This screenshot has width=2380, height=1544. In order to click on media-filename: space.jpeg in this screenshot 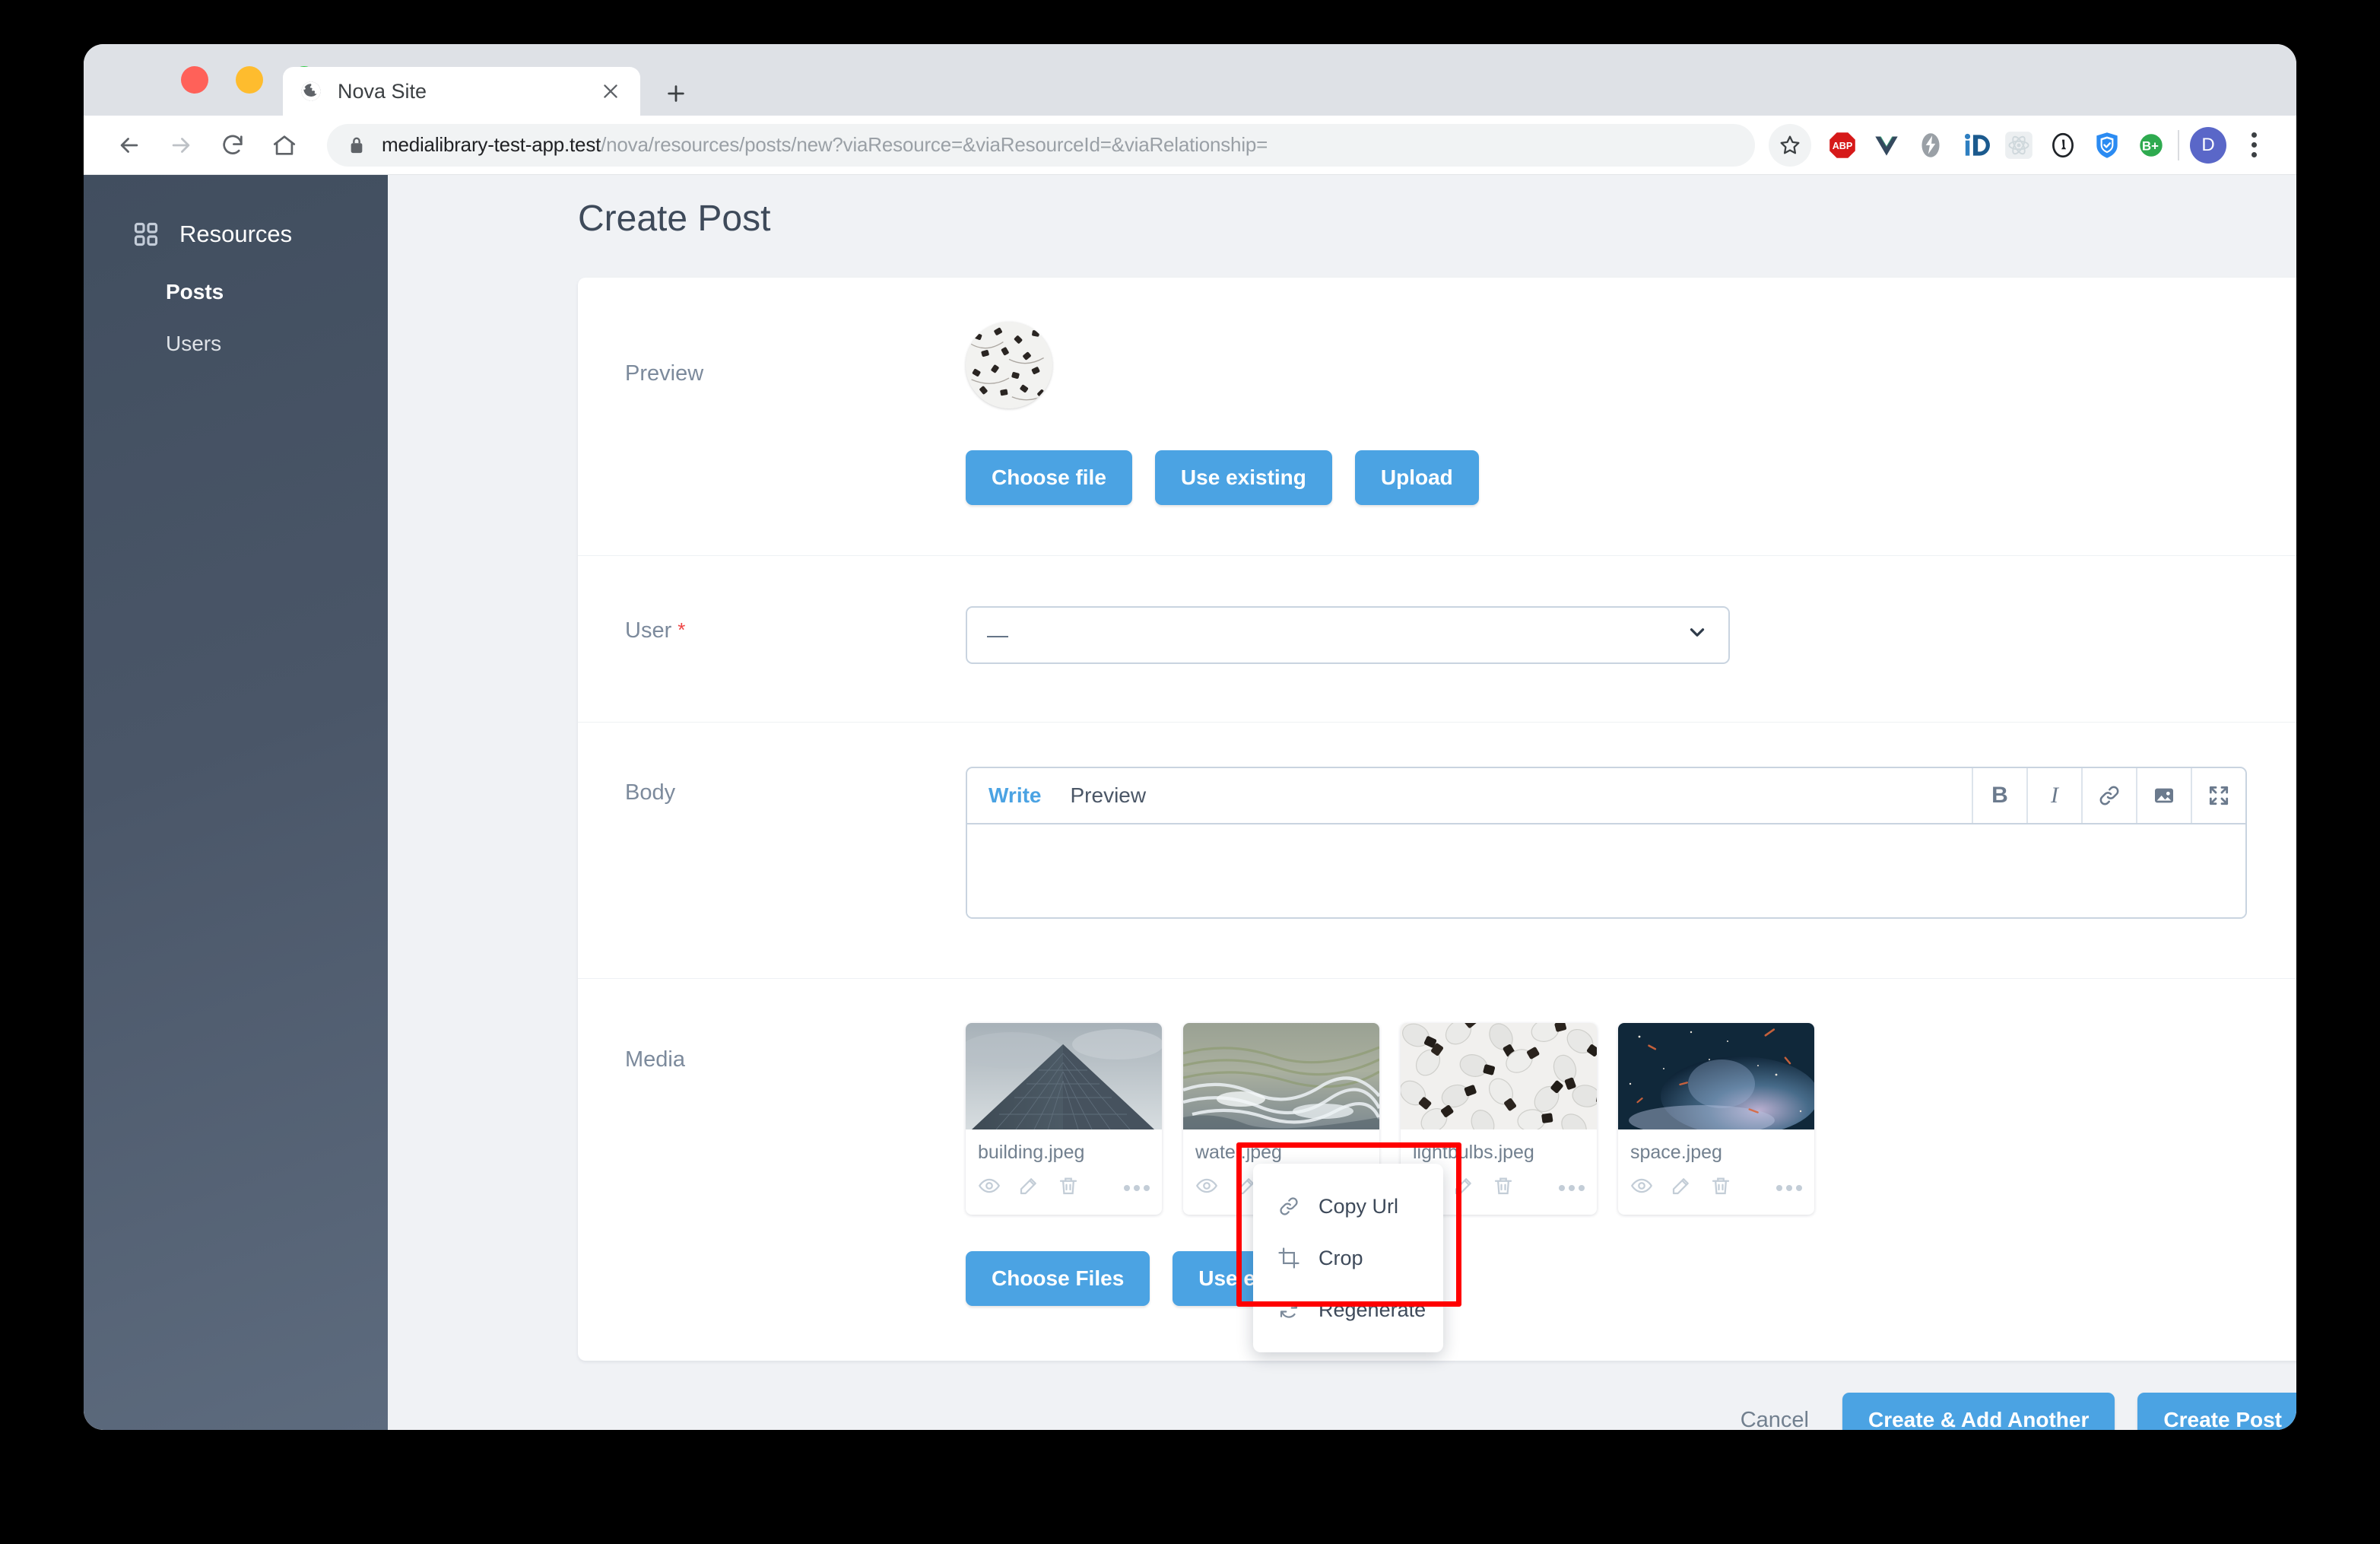, I will do `click(1676, 1152)`.